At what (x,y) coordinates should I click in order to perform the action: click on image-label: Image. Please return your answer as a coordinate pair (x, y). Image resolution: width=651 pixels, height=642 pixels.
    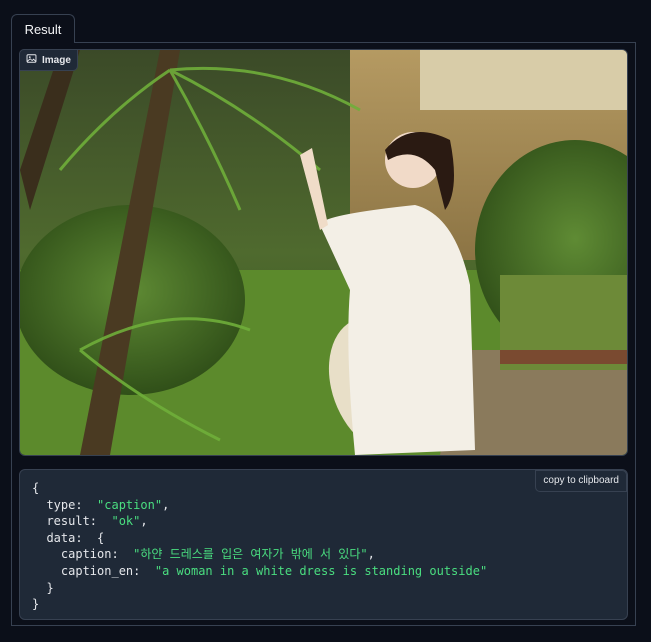
    Looking at the image, I should click on (48, 60).